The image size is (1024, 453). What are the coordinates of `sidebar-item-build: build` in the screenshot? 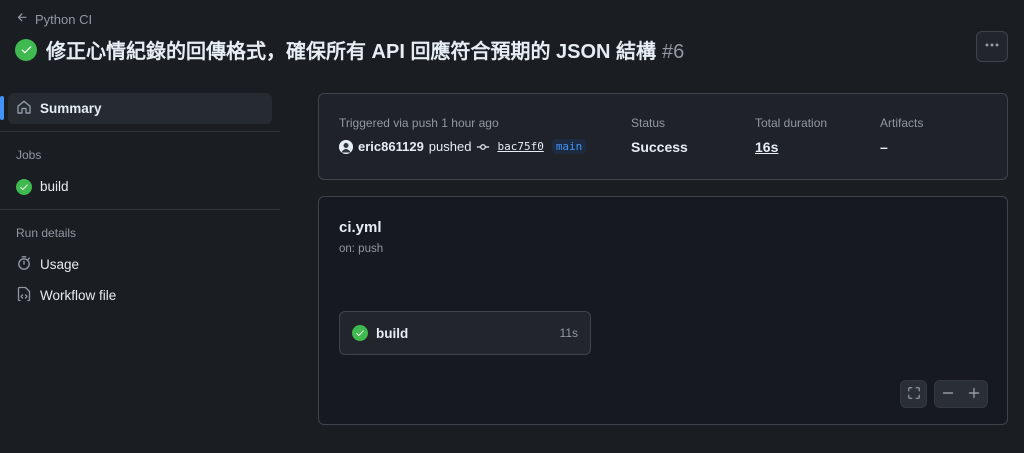 It's located at (140, 186).